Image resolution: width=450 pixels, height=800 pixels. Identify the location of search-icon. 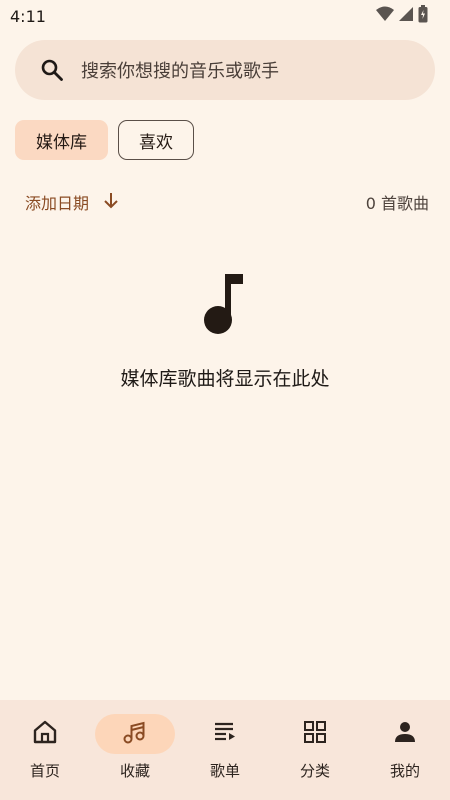
(52, 70).